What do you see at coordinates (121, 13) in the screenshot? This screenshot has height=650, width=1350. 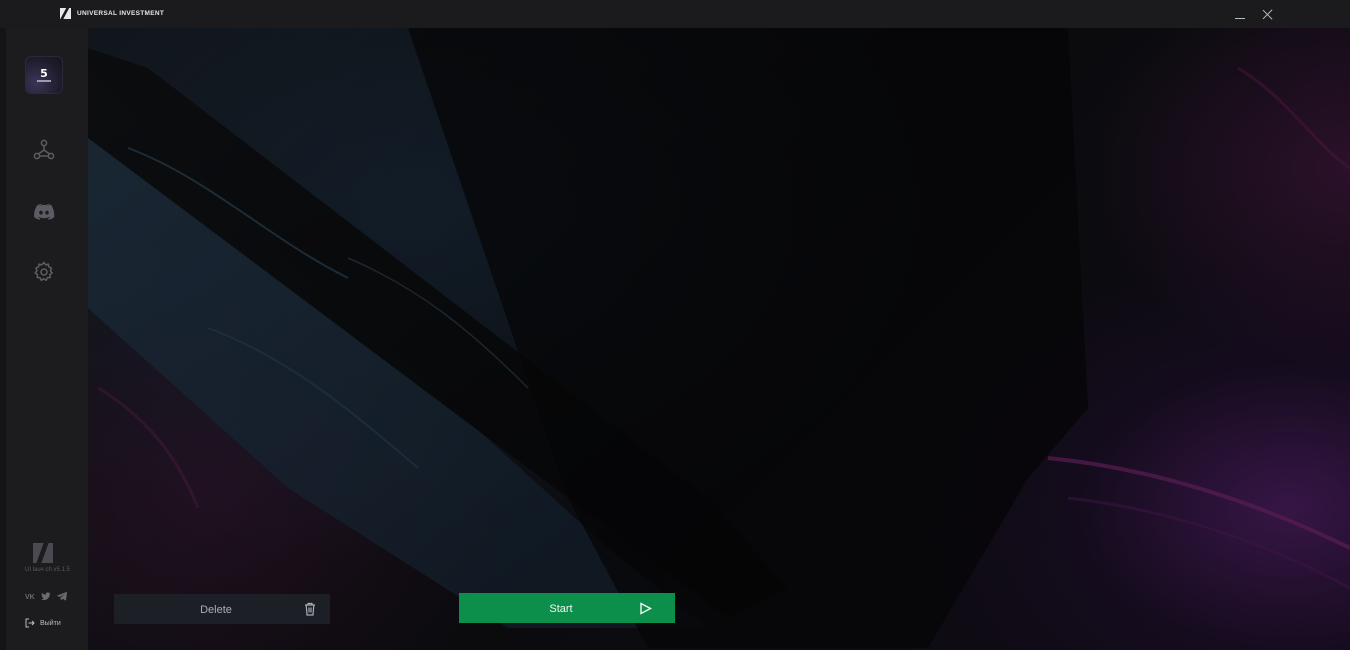 I see `app-title: UNIVERSAL INVESTMENT` at bounding box center [121, 13].